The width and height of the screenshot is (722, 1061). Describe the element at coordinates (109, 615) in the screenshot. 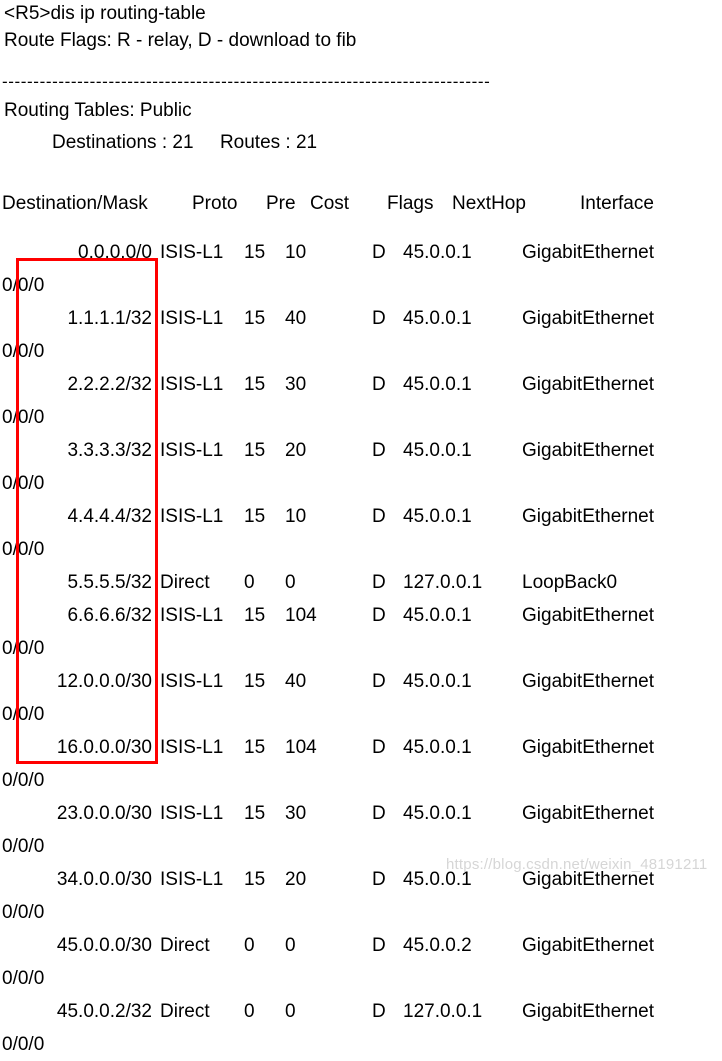

I see `cell-destination-mask: 6.6.6.6/32` at that location.